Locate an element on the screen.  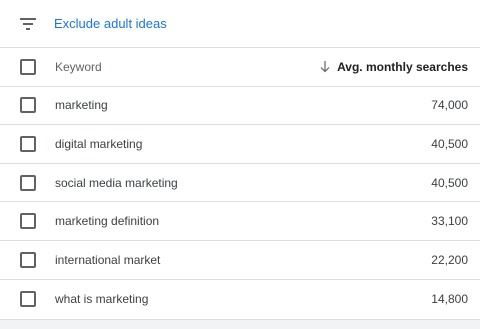
searches-cell: 33,100 is located at coordinates (449, 221).